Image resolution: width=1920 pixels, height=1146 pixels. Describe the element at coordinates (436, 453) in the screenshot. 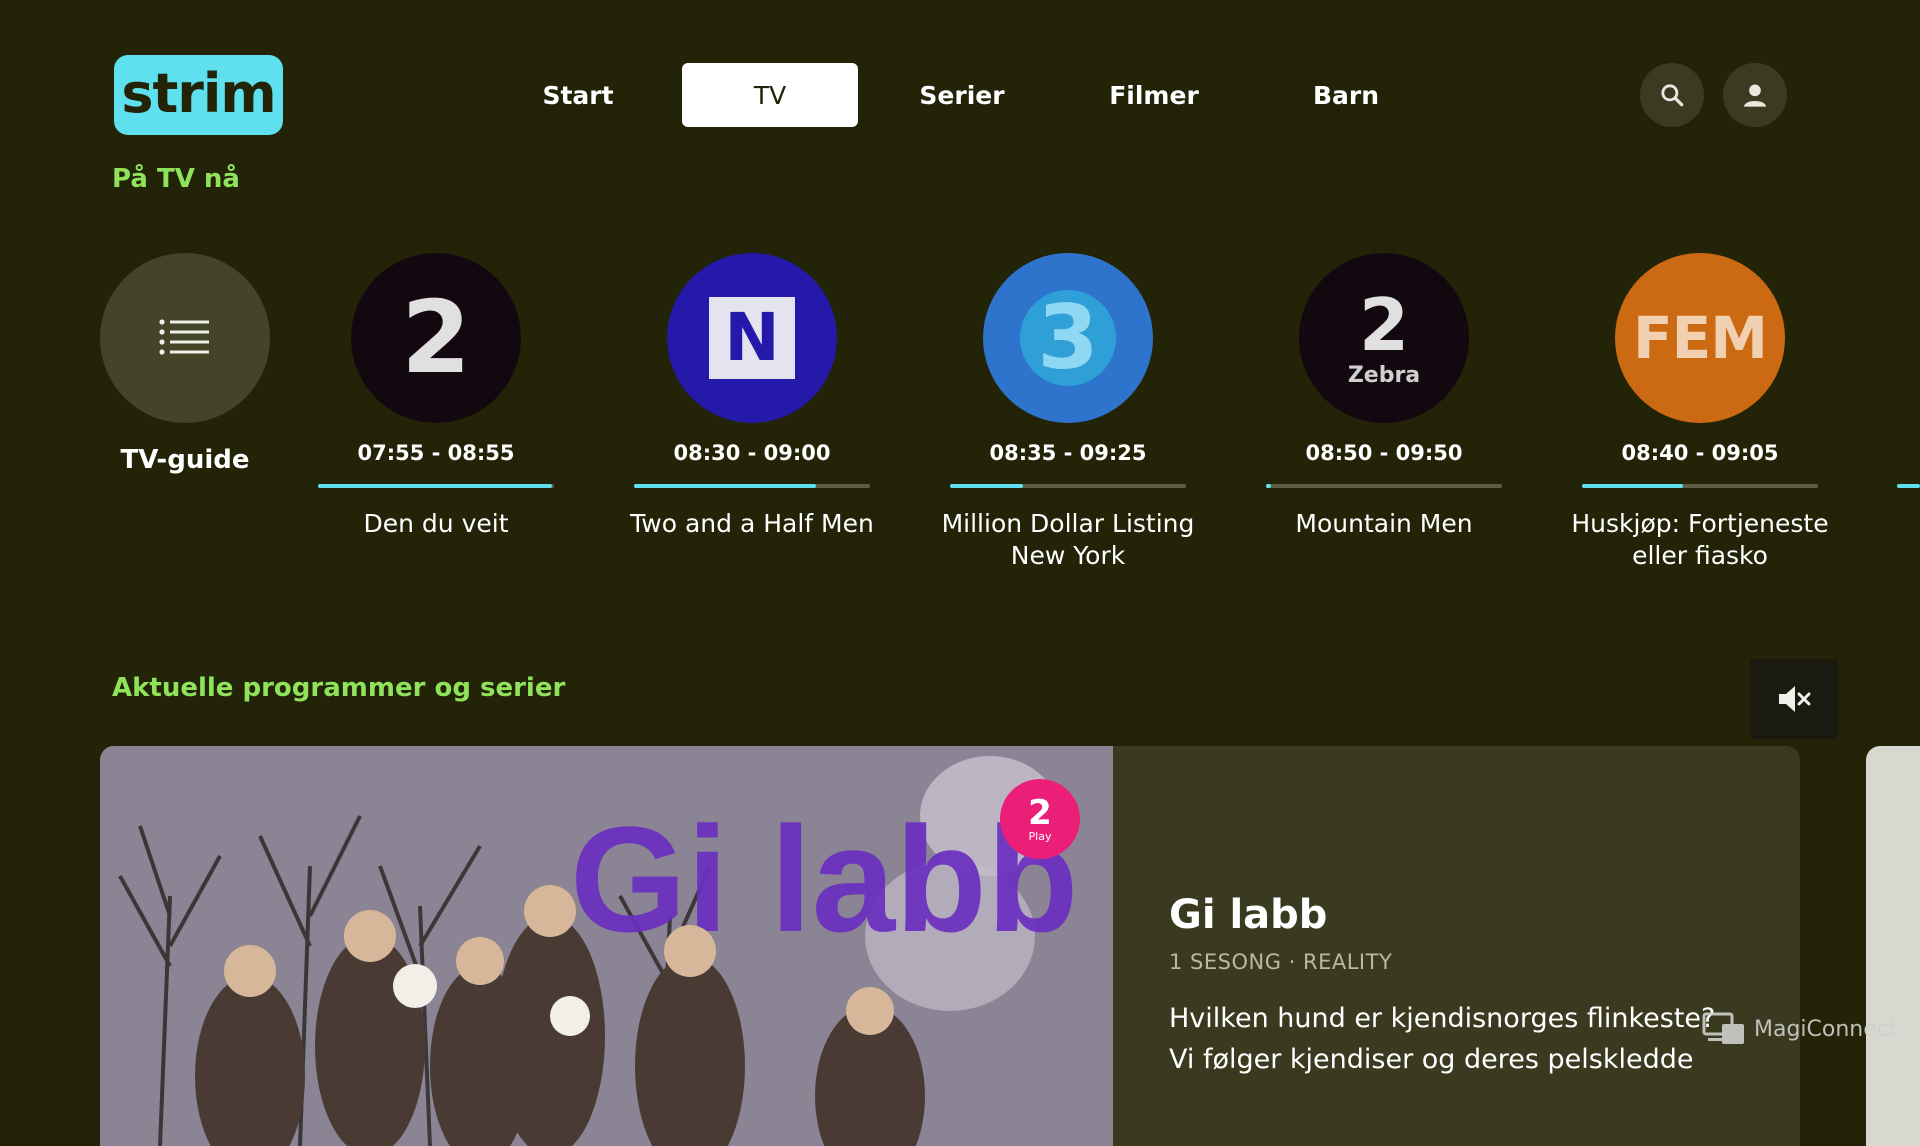

I see `channel-time: 07:55 - 08:55` at that location.